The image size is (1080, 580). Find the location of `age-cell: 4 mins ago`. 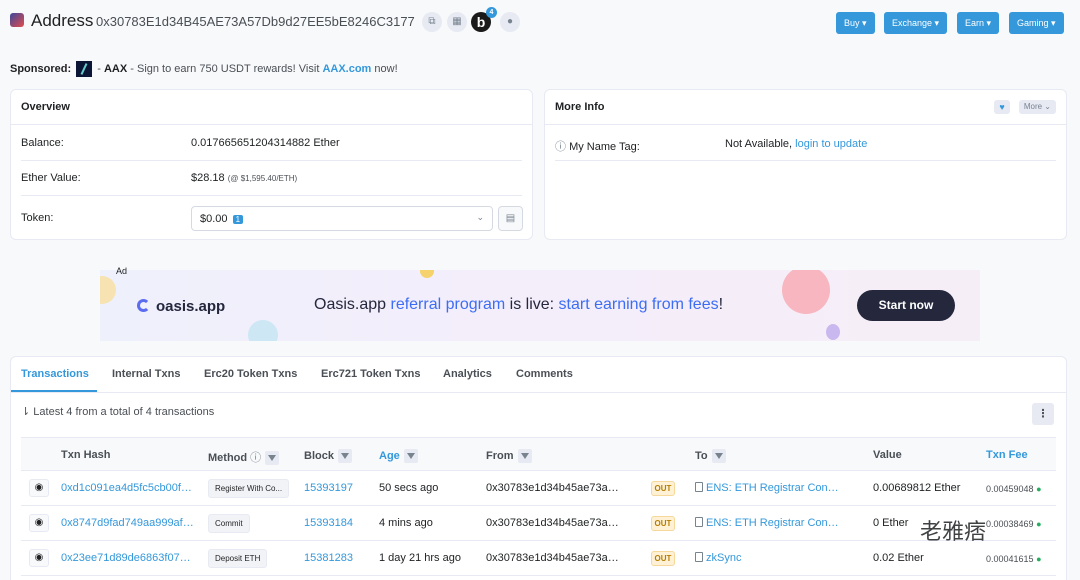

age-cell: 4 mins ago is located at coordinates (406, 523).